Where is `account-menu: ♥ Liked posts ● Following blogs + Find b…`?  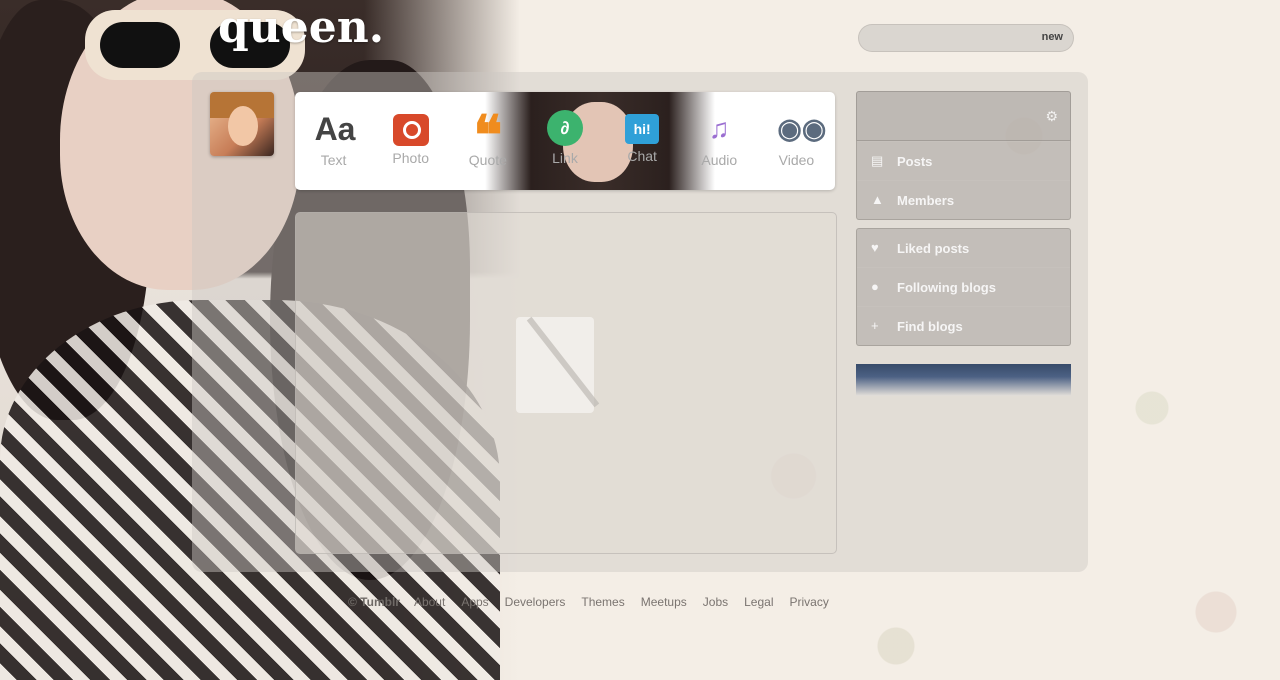 account-menu: ♥ Liked posts ● Following blogs + Find b… is located at coordinates (963, 287).